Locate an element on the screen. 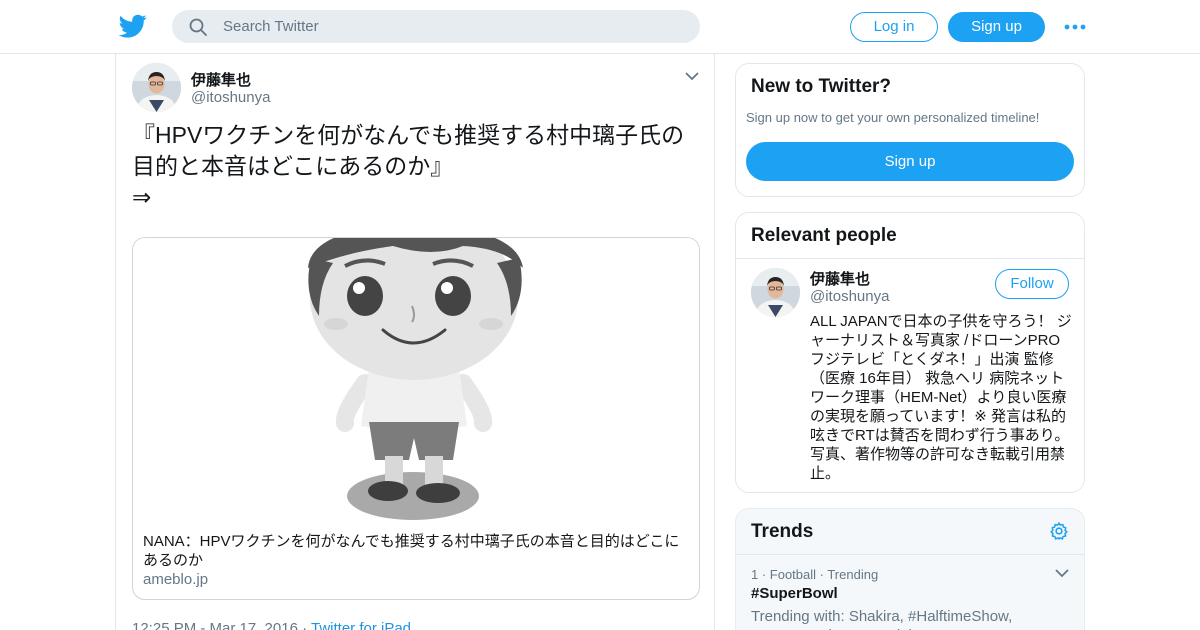  panel-title: New to Twitter? is located at coordinates (821, 86).